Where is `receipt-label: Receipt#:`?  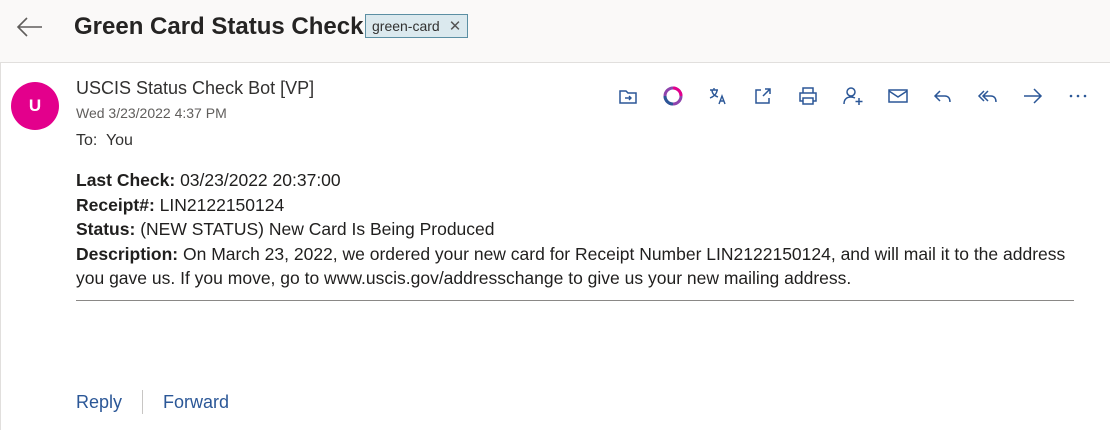 receipt-label: Receipt#: is located at coordinates (115, 204).